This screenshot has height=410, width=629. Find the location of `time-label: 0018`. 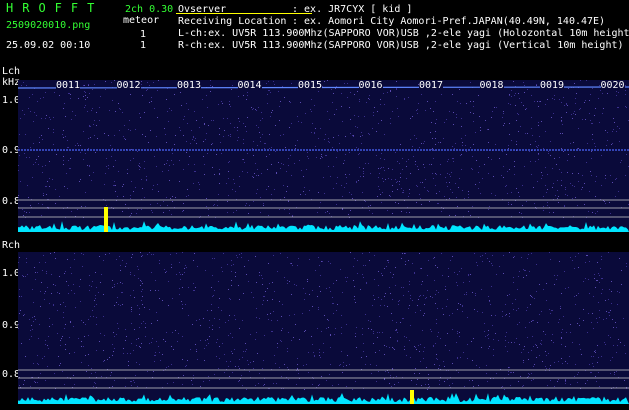

time-label: 0018 is located at coordinates (491, 85).